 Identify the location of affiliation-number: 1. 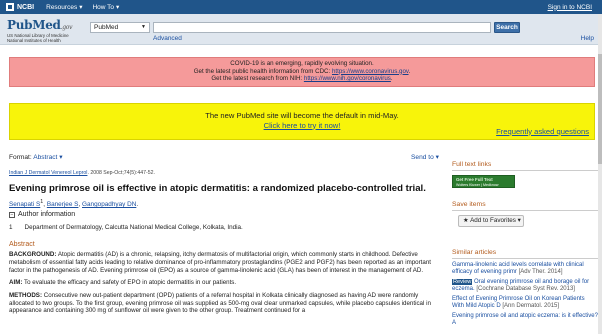
(11, 227).